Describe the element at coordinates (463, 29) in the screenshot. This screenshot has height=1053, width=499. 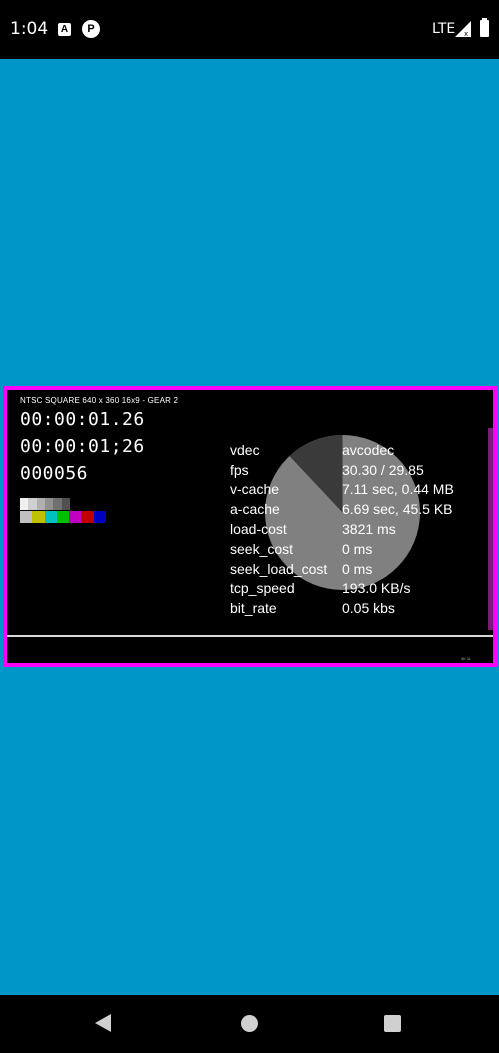
I see `signal-no-data-icon: x` at that location.